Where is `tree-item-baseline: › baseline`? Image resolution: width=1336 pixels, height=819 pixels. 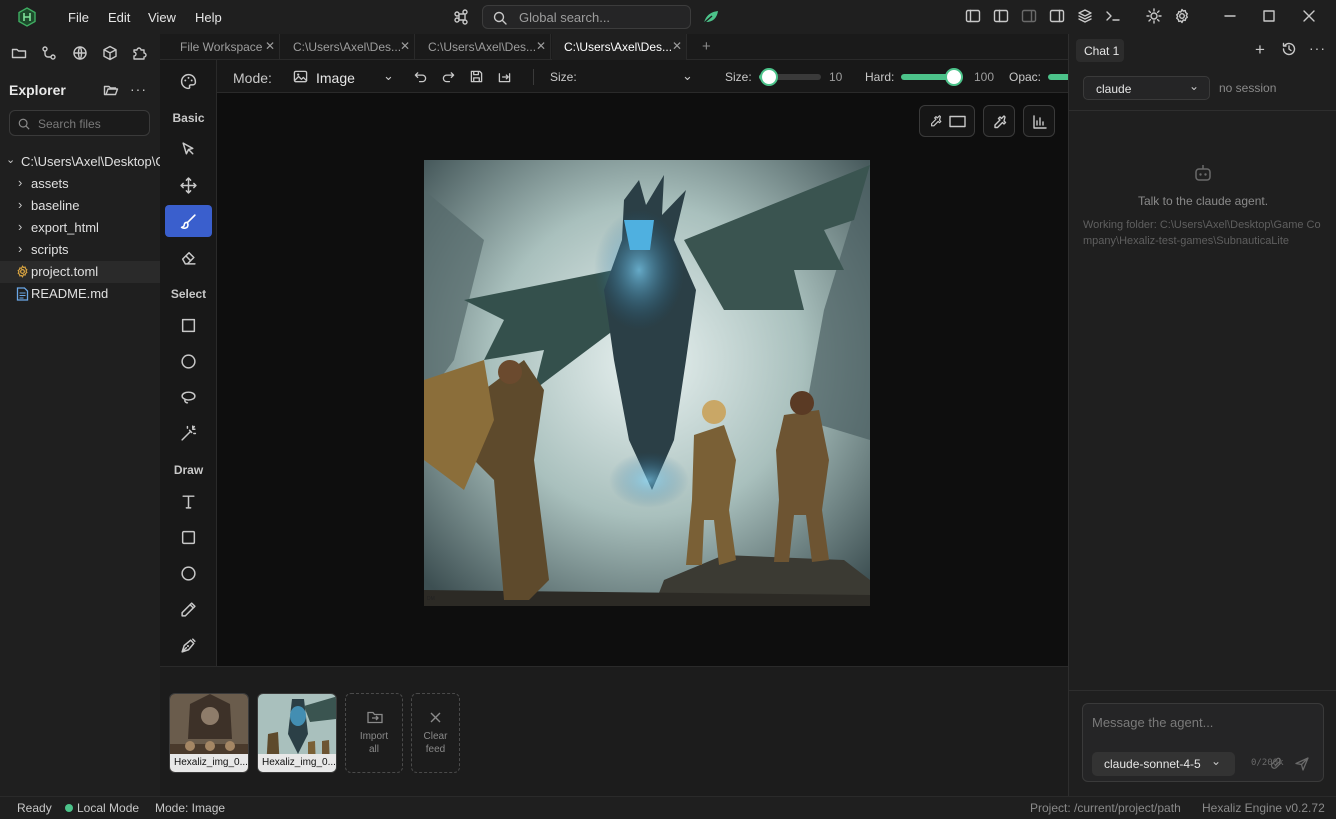 tree-item-baseline: › baseline is located at coordinates (80, 206).